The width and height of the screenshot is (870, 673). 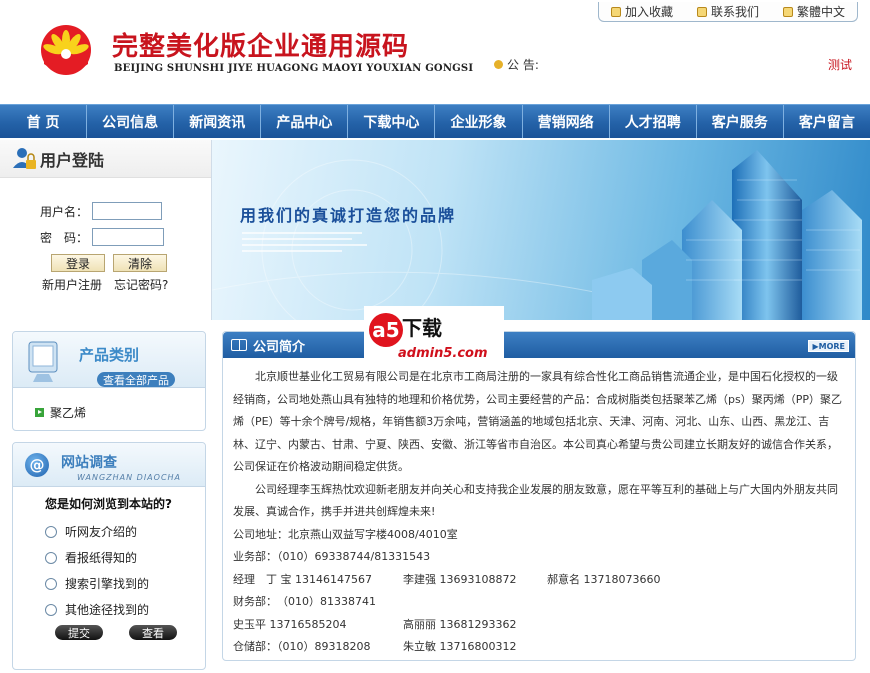 What do you see at coordinates (498, 64) in the screenshot?
I see `notice-icon` at bounding box center [498, 64].